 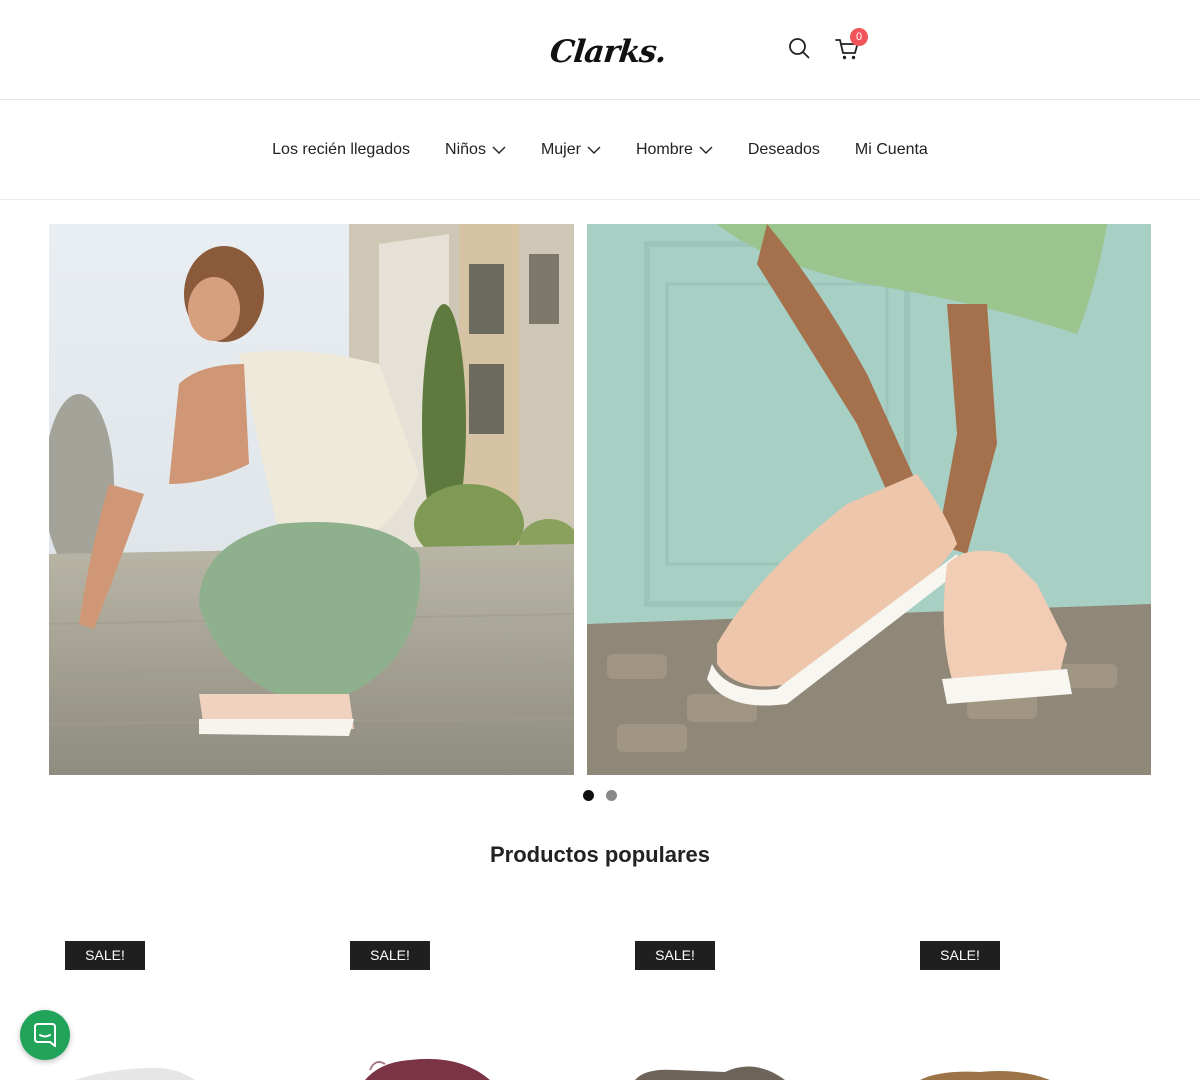 I want to click on cart-count-badge: 0, so click(x=859, y=37).